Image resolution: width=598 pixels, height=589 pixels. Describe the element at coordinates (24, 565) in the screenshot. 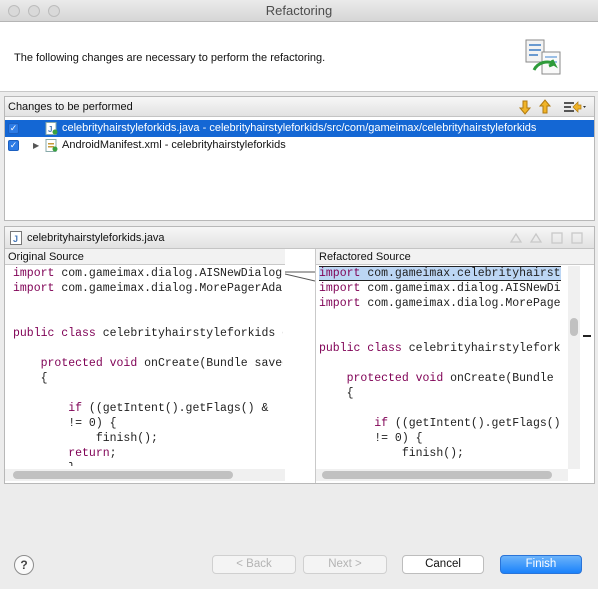

I see `help-button: ?` at that location.